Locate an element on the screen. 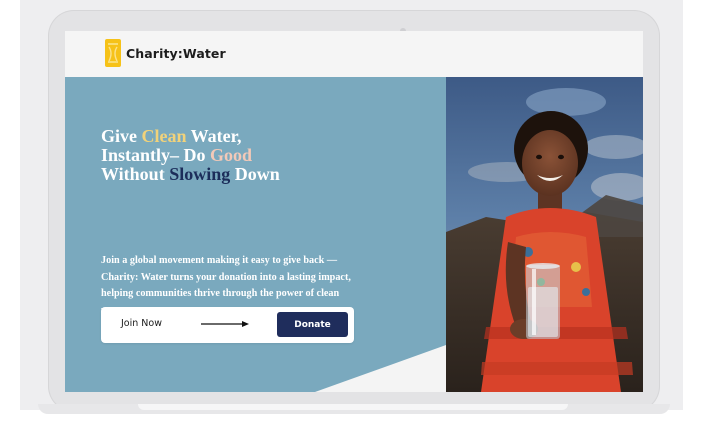  headline-line-1: Give Clean Water, is located at coordinates (171, 136).